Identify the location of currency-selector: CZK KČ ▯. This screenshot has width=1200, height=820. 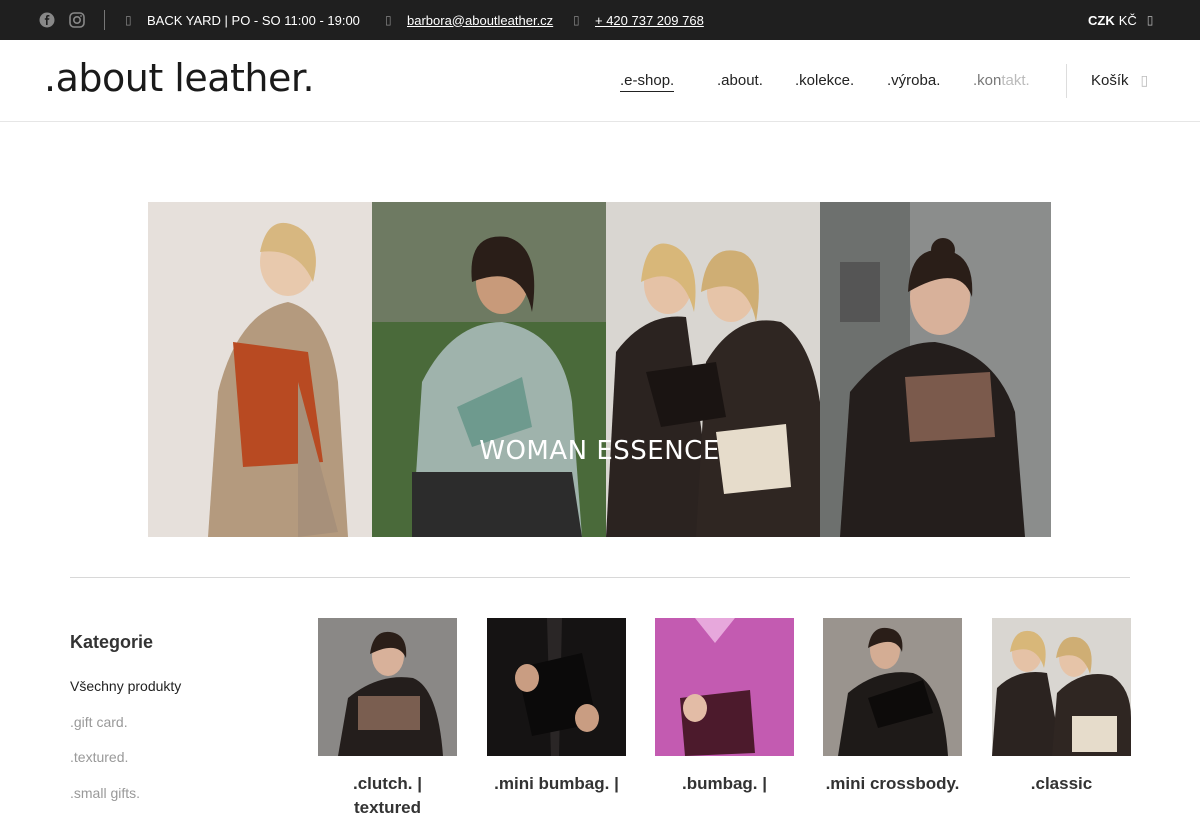
(1120, 20).